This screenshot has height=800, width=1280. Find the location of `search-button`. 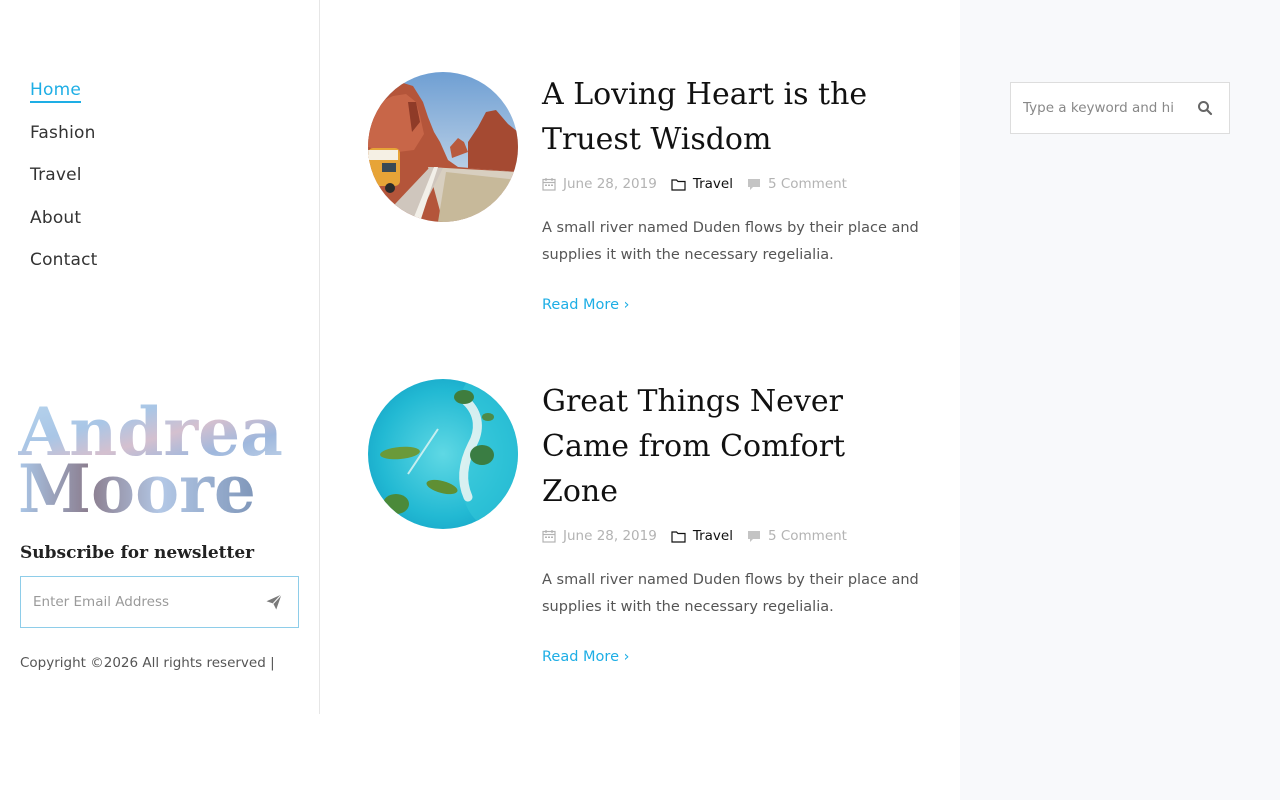

search-button is located at coordinates (1205, 108).